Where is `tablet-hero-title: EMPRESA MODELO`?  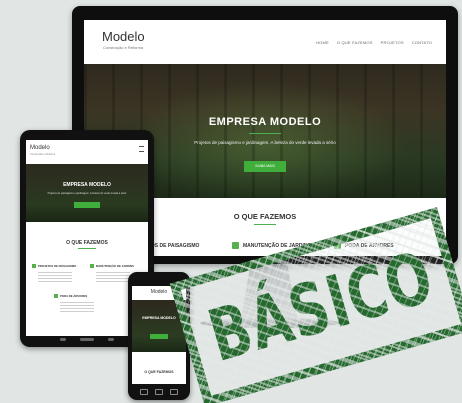
tablet-hero-title: EMPRESA MODELO is located at coordinates (87, 185).